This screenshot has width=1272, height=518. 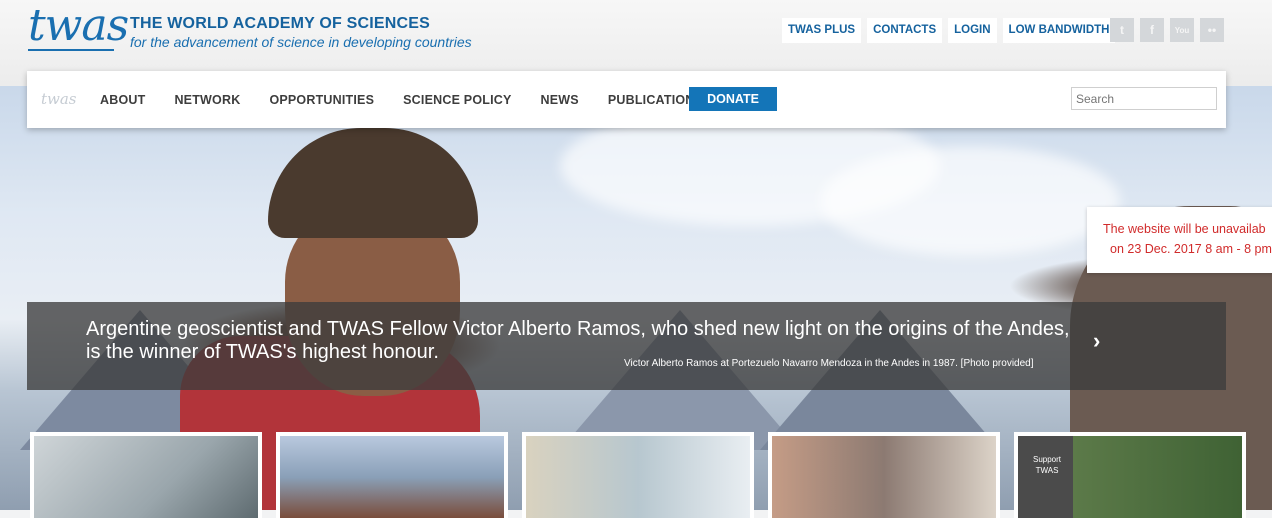 What do you see at coordinates (122, 100) in the screenshot?
I see `nav-about: ABOUT` at bounding box center [122, 100].